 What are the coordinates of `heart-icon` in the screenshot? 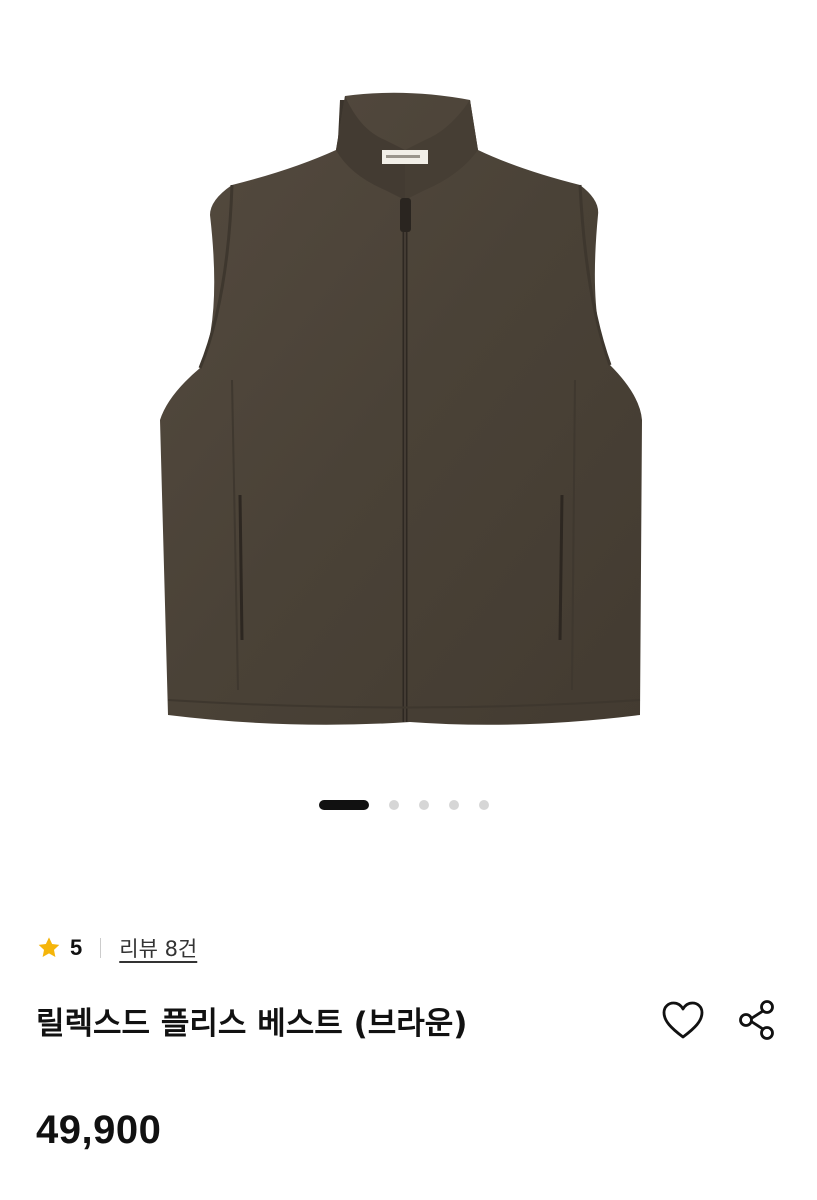 It's located at (683, 1020).